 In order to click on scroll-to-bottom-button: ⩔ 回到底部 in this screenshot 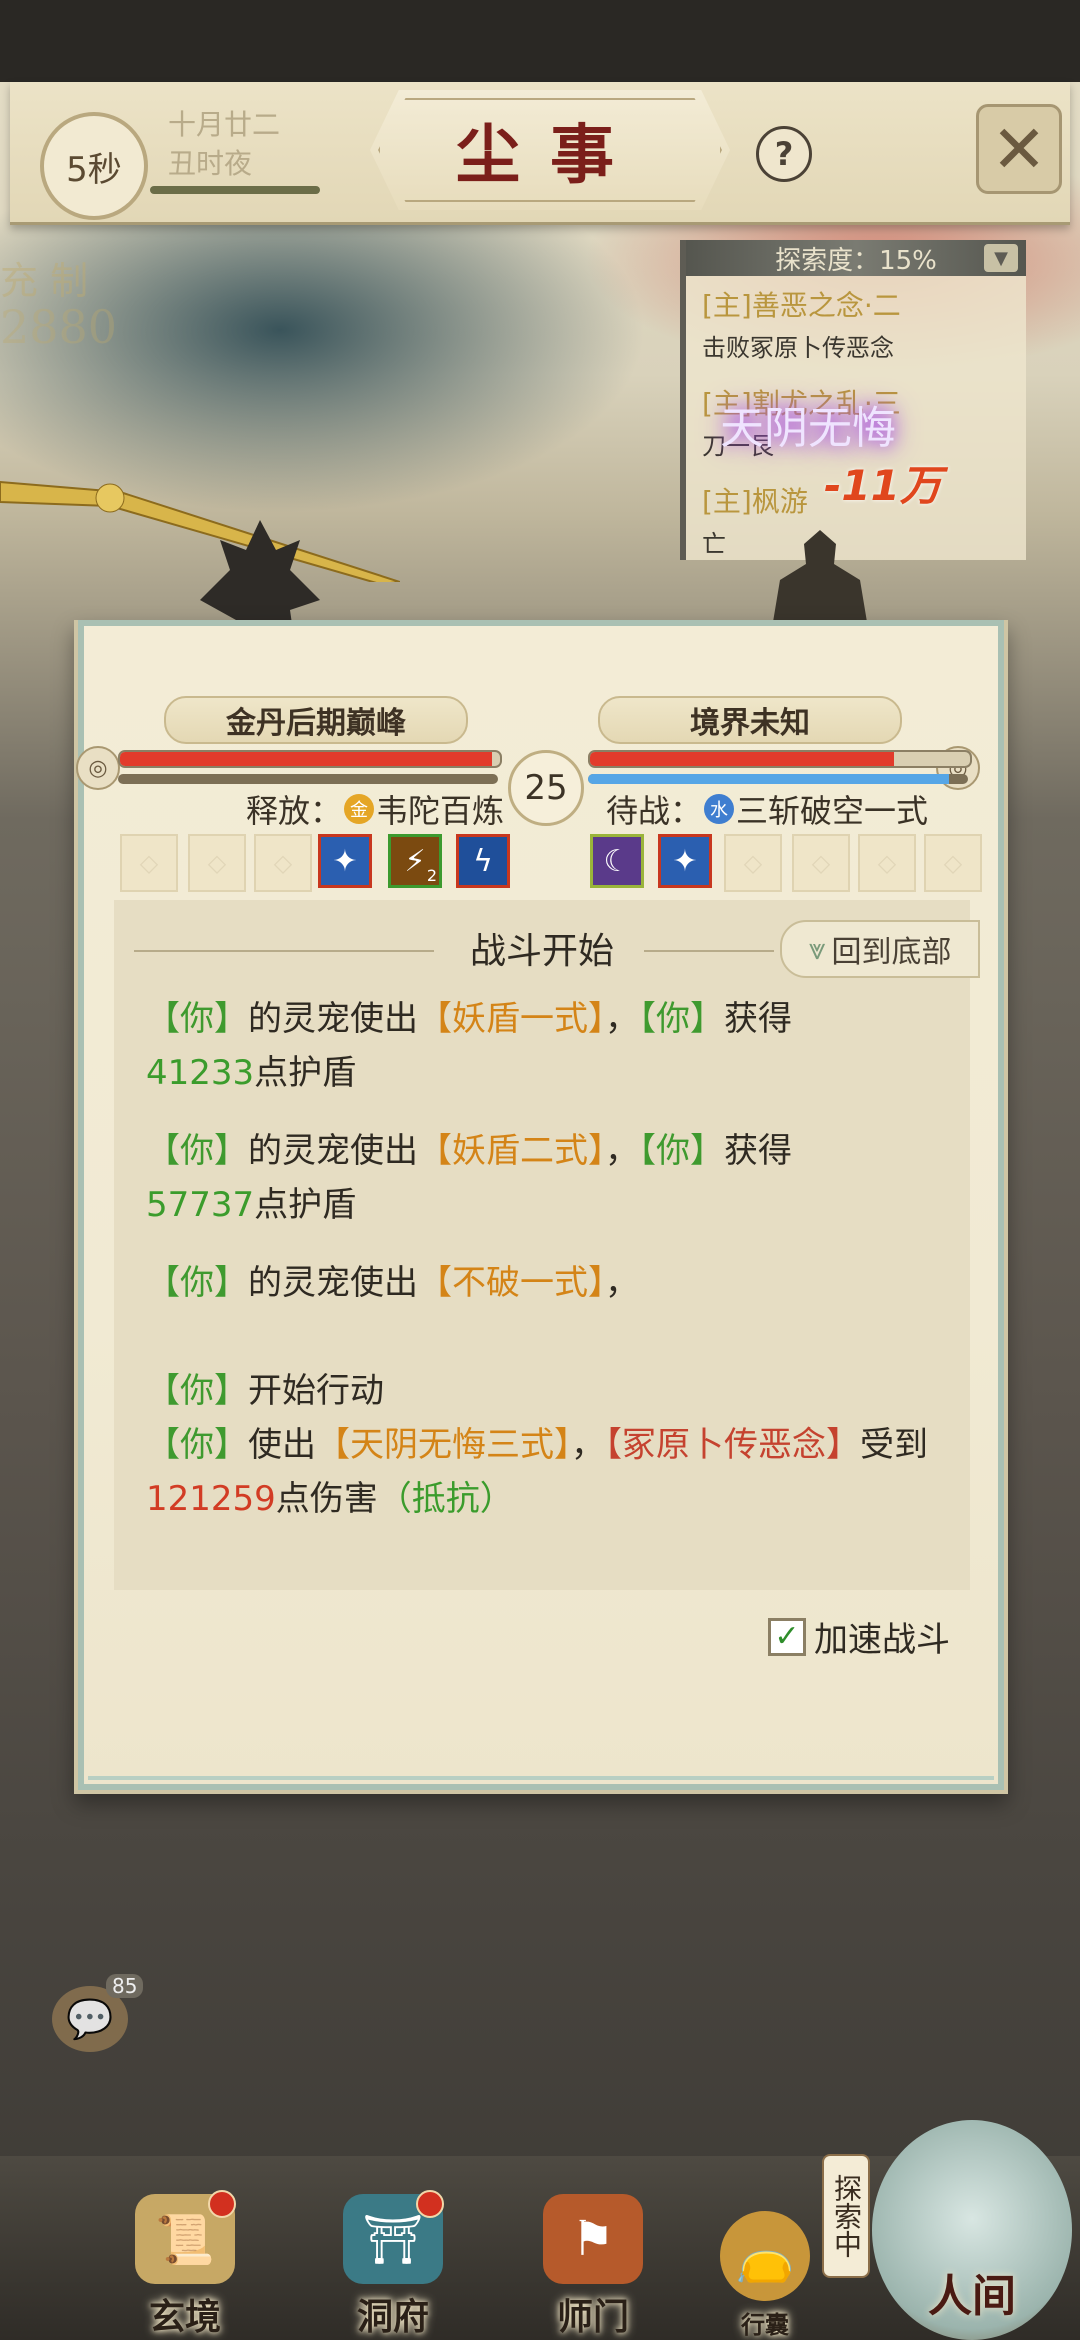, I will do `click(880, 949)`.